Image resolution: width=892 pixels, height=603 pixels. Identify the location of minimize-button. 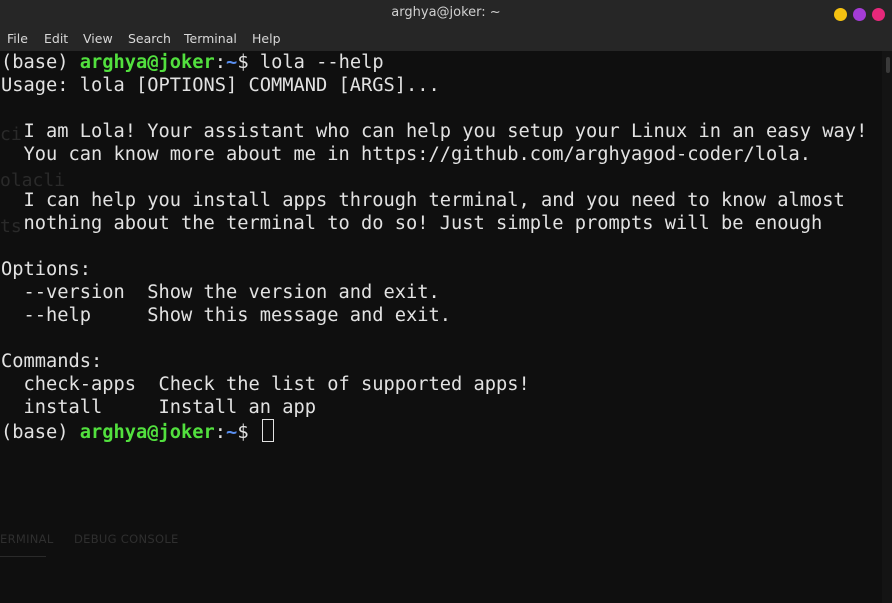
(840, 14).